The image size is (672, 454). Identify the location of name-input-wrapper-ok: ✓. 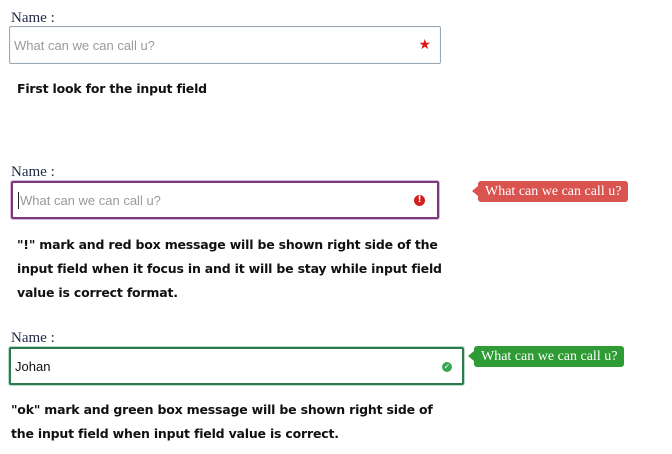
(236, 366).